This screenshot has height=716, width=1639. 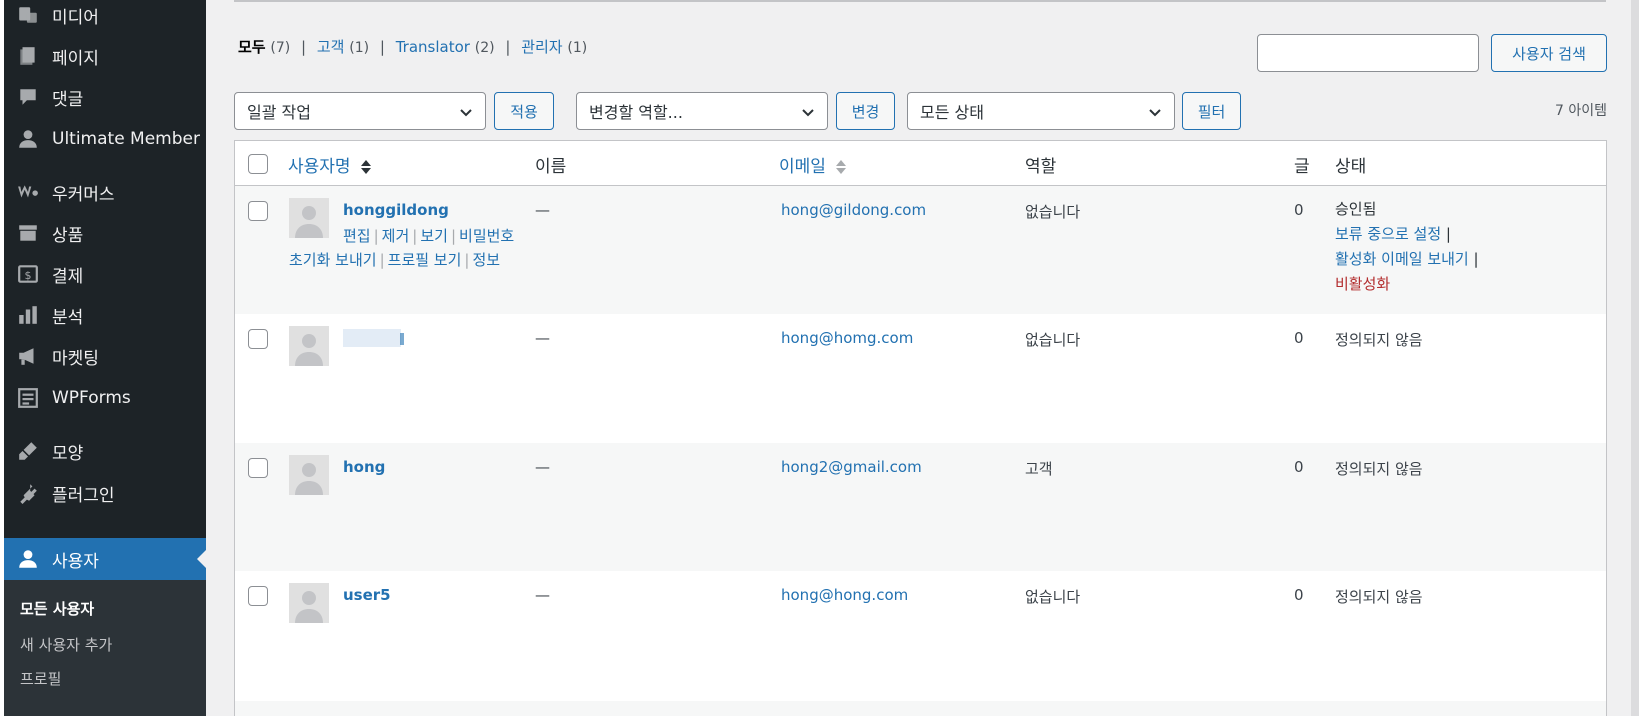 What do you see at coordinates (1388, 234) in the screenshot?
I see `set-pending-link: 보류 중으로 설정` at bounding box center [1388, 234].